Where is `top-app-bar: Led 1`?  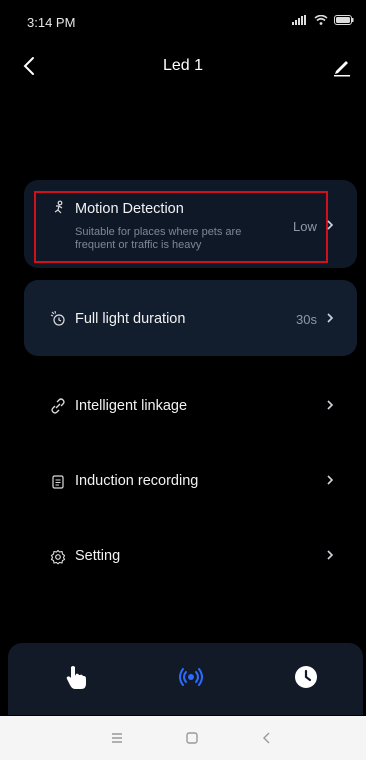
top-app-bar: Led 1 is located at coordinates (183, 68).